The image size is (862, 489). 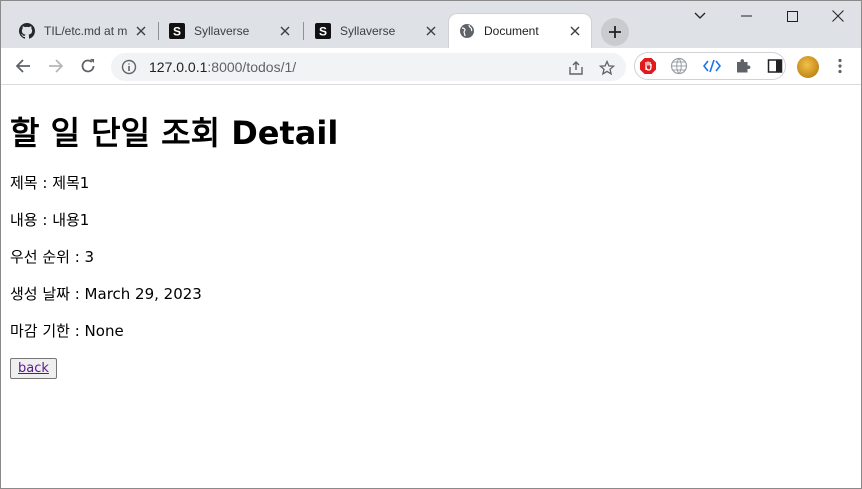 I want to click on chevron-down-icon, so click(x=700, y=15).